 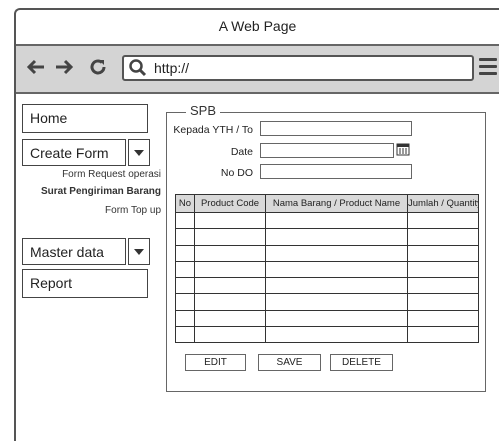 I want to click on no-do-input, so click(x=336, y=171).